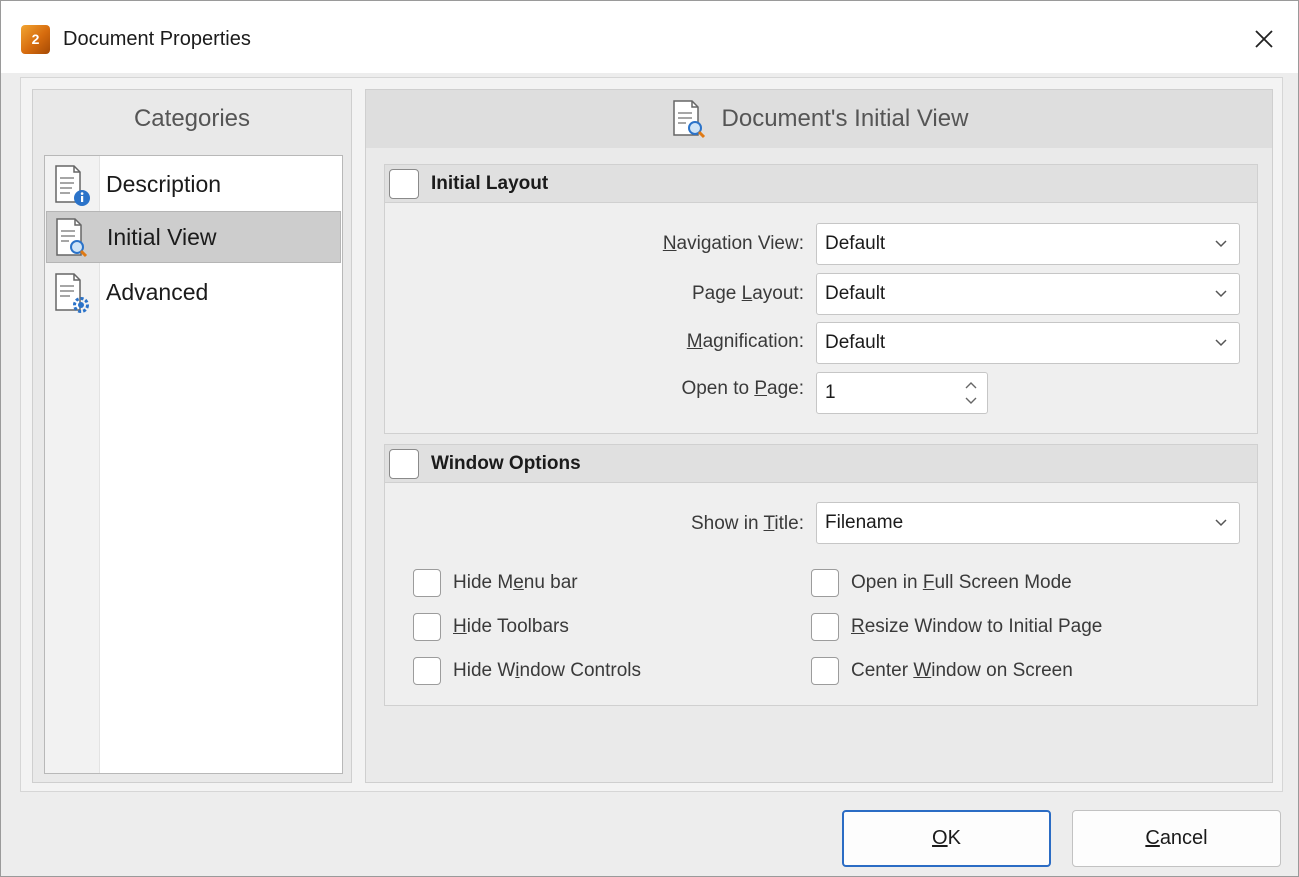 This screenshot has height=877, width=1299. I want to click on document-info-icon, so click(73, 184).